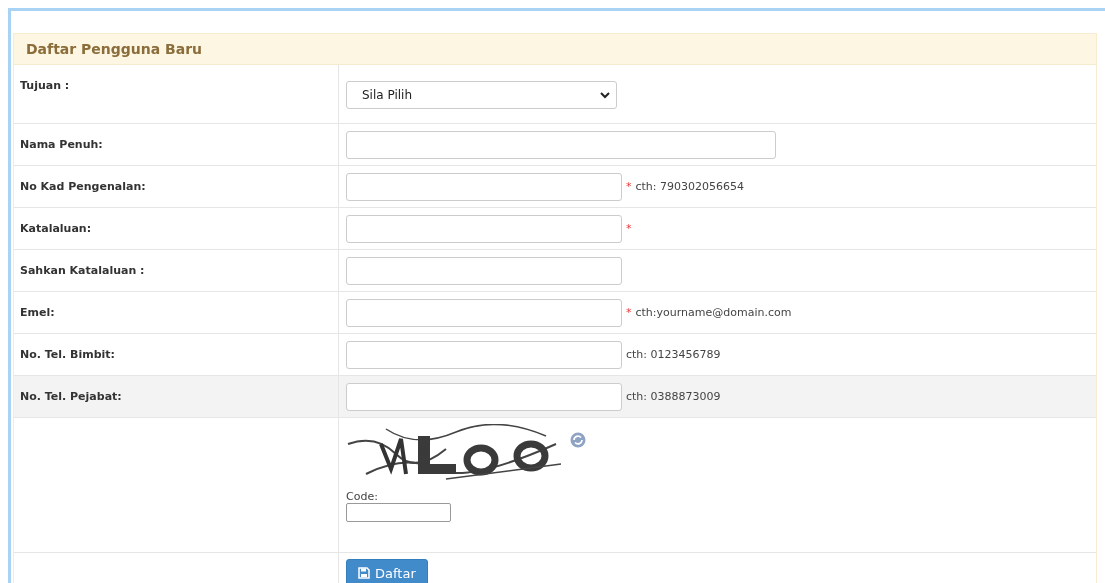 The height and width of the screenshot is (583, 1105). I want to click on save-icon, so click(364, 573).